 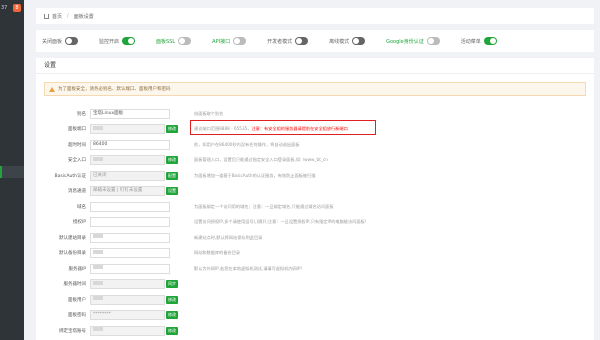 I want to click on toggle-group: 关闭面板, so click(x=60, y=41).